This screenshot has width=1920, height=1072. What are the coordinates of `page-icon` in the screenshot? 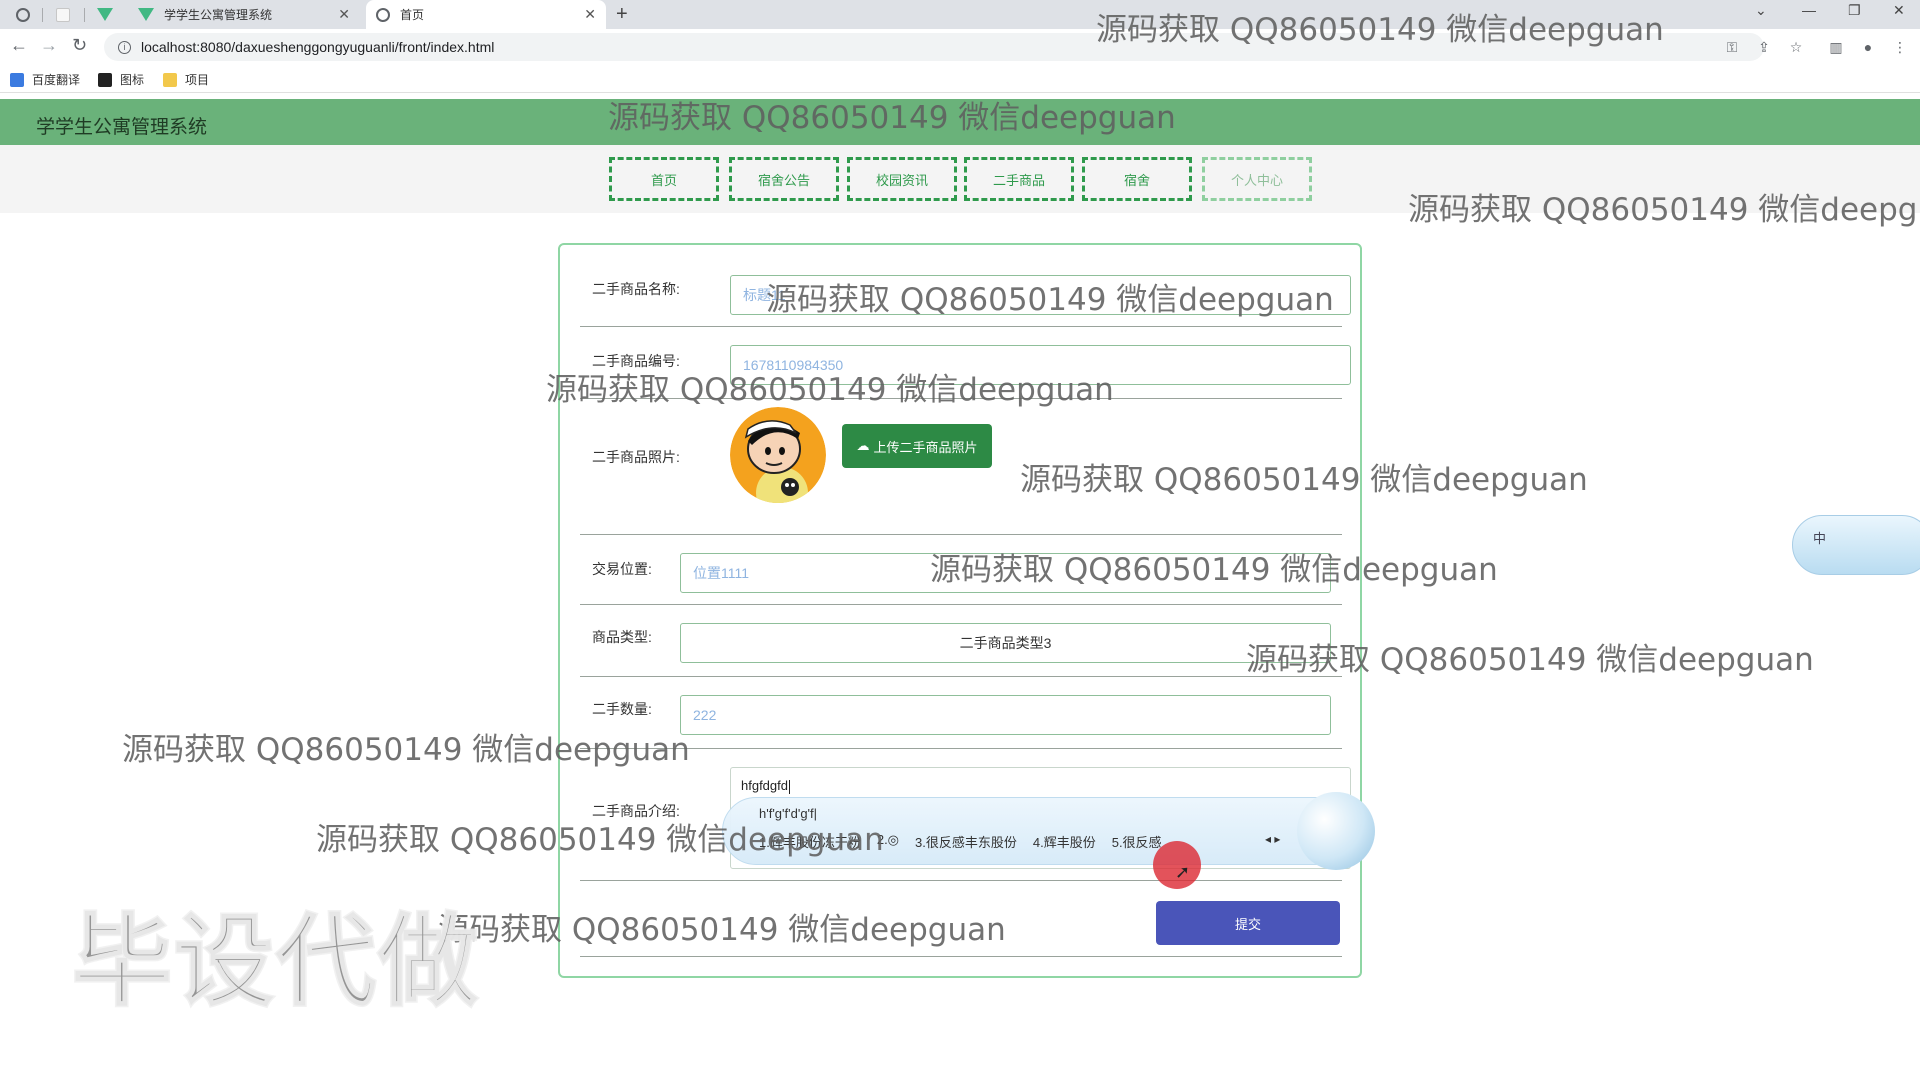 It's located at (63, 14).